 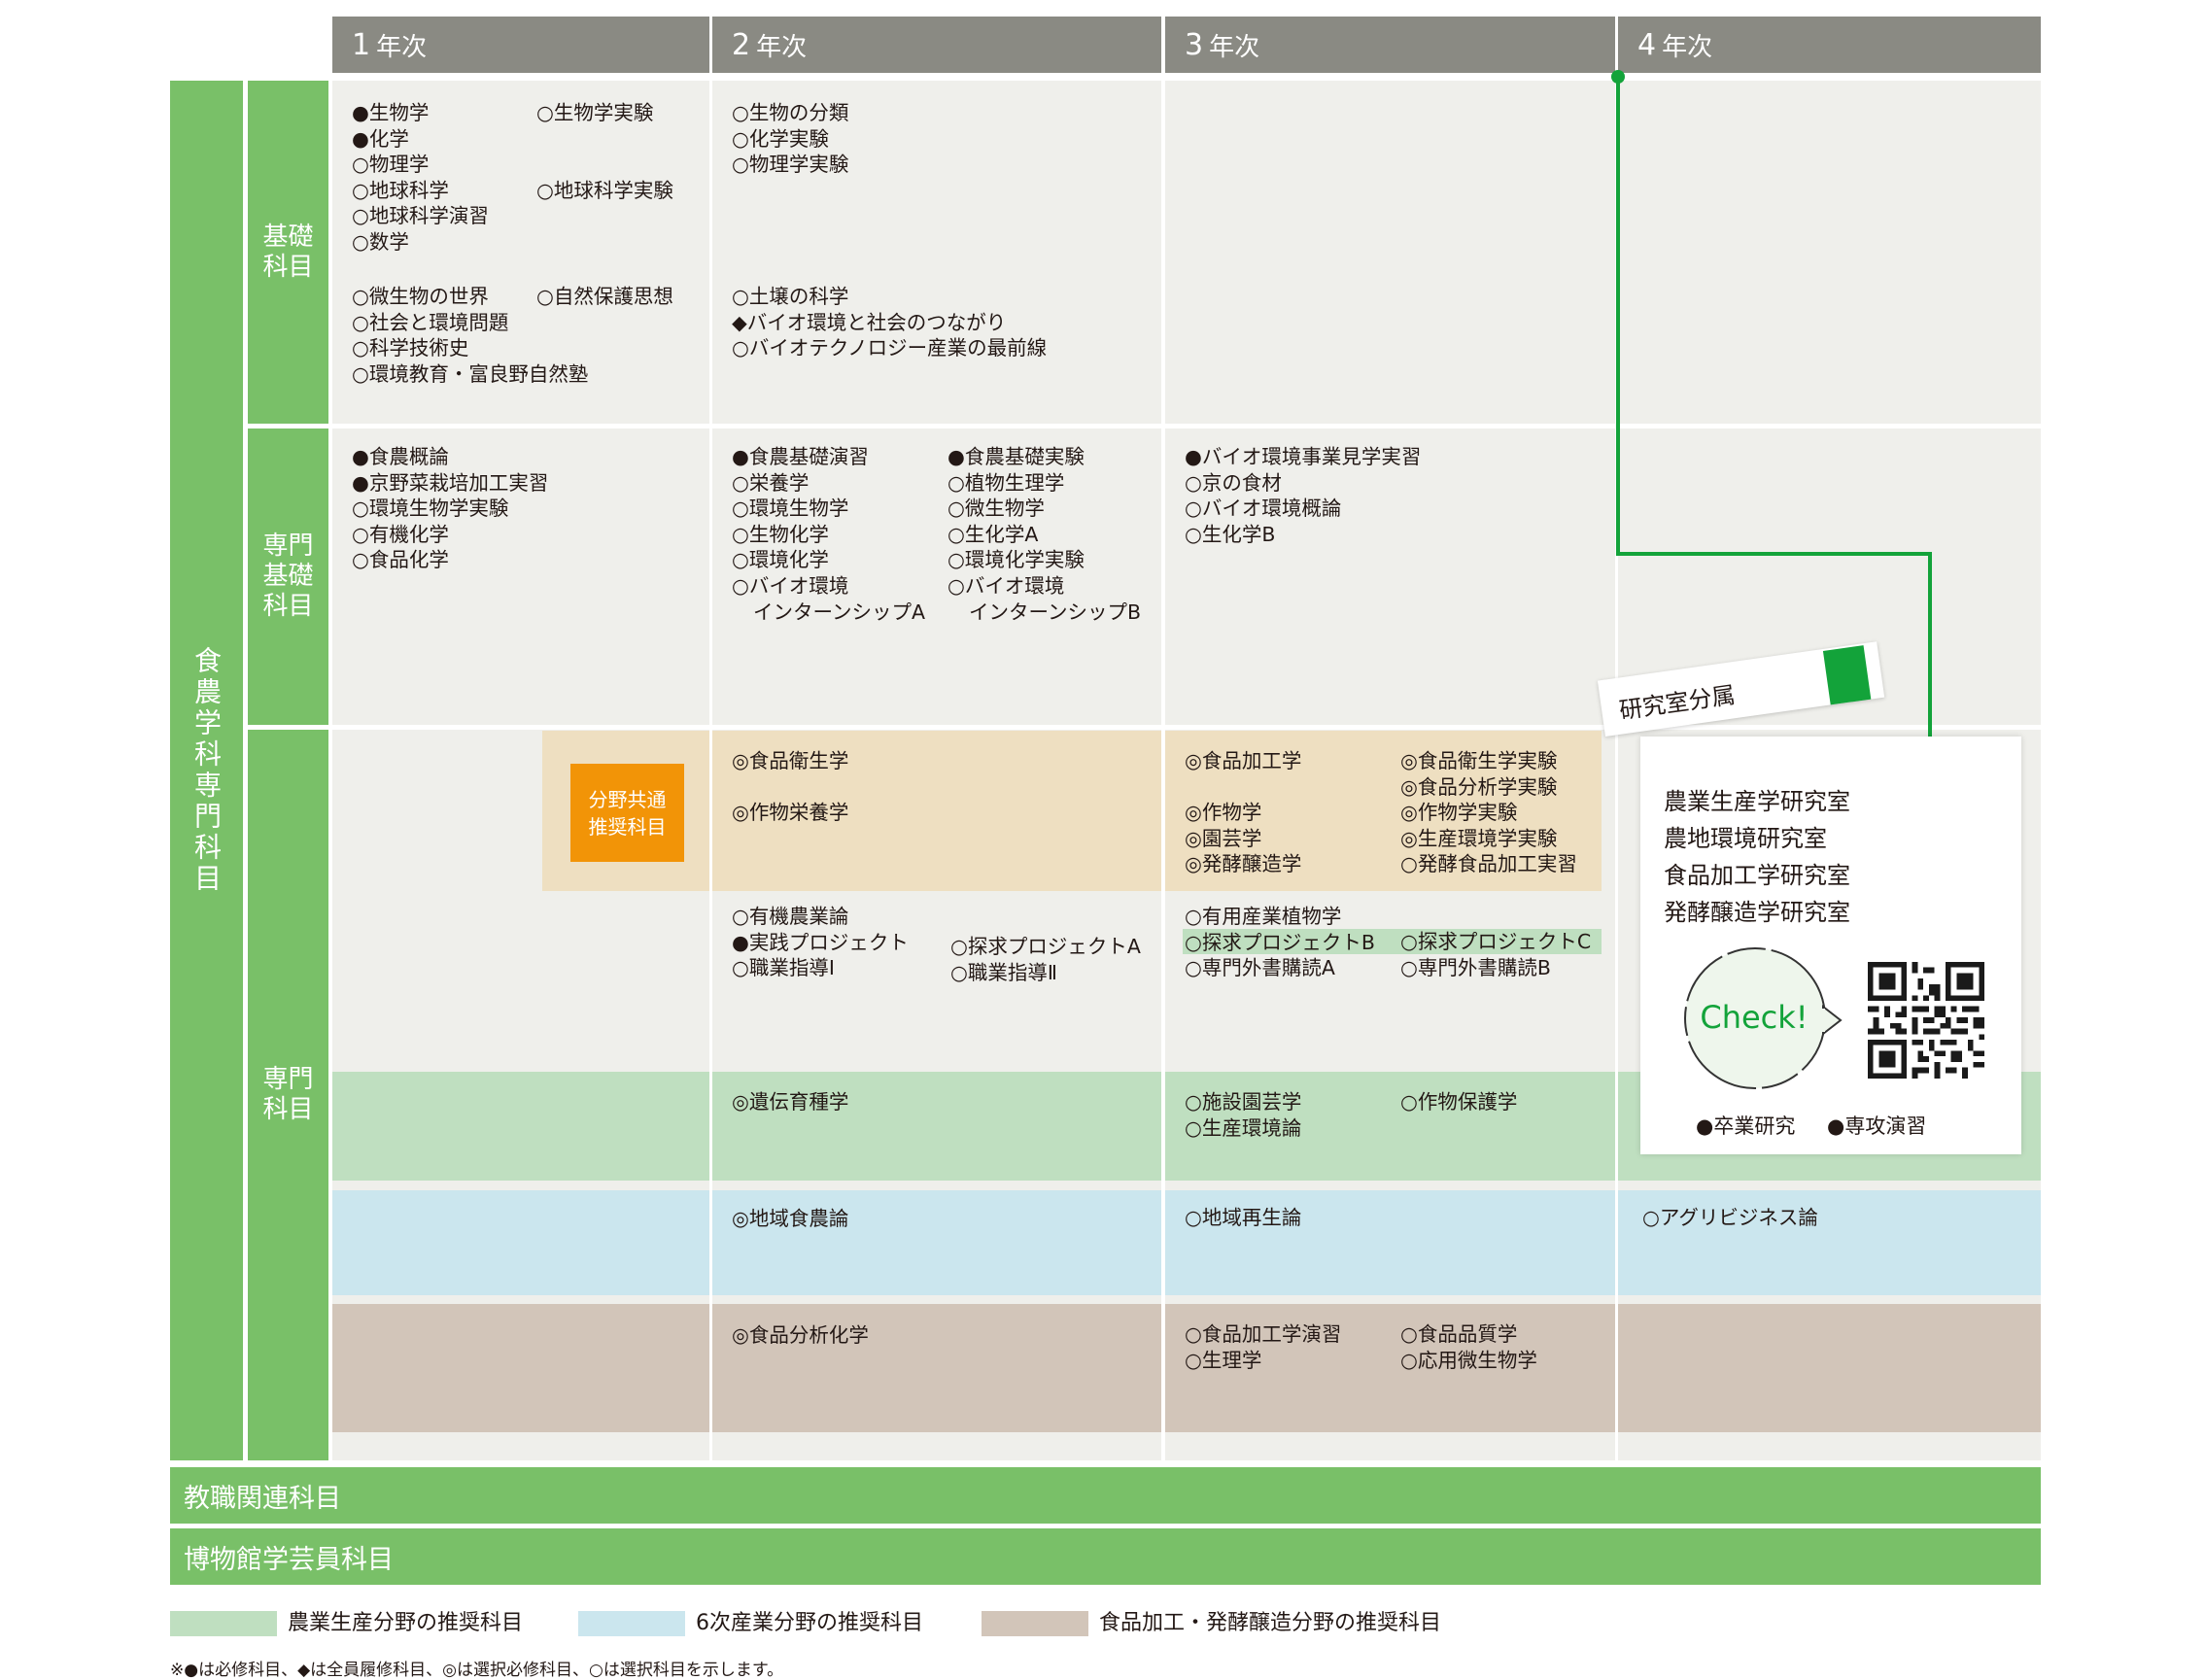 I want to click on brown-y3-left: ○食品加工学演習 ○生理学, so click(x=1263, y=1347).